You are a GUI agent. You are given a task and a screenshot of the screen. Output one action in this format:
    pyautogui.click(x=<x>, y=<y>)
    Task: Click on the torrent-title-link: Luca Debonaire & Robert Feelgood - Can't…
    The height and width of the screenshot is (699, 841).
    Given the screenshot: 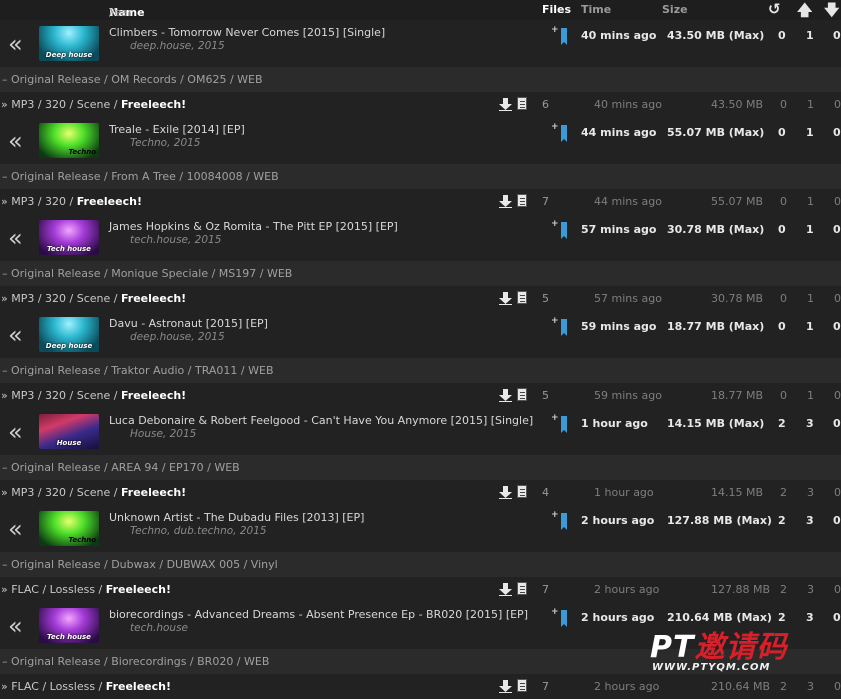 What is the action you would take?
    pyautogui.click(x=321, y=420)
    